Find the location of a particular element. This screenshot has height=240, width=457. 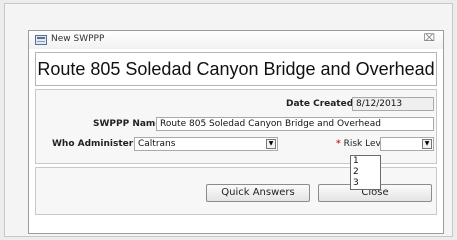

risk-level-combobox: ▼ is located at coordinates (407, 144).